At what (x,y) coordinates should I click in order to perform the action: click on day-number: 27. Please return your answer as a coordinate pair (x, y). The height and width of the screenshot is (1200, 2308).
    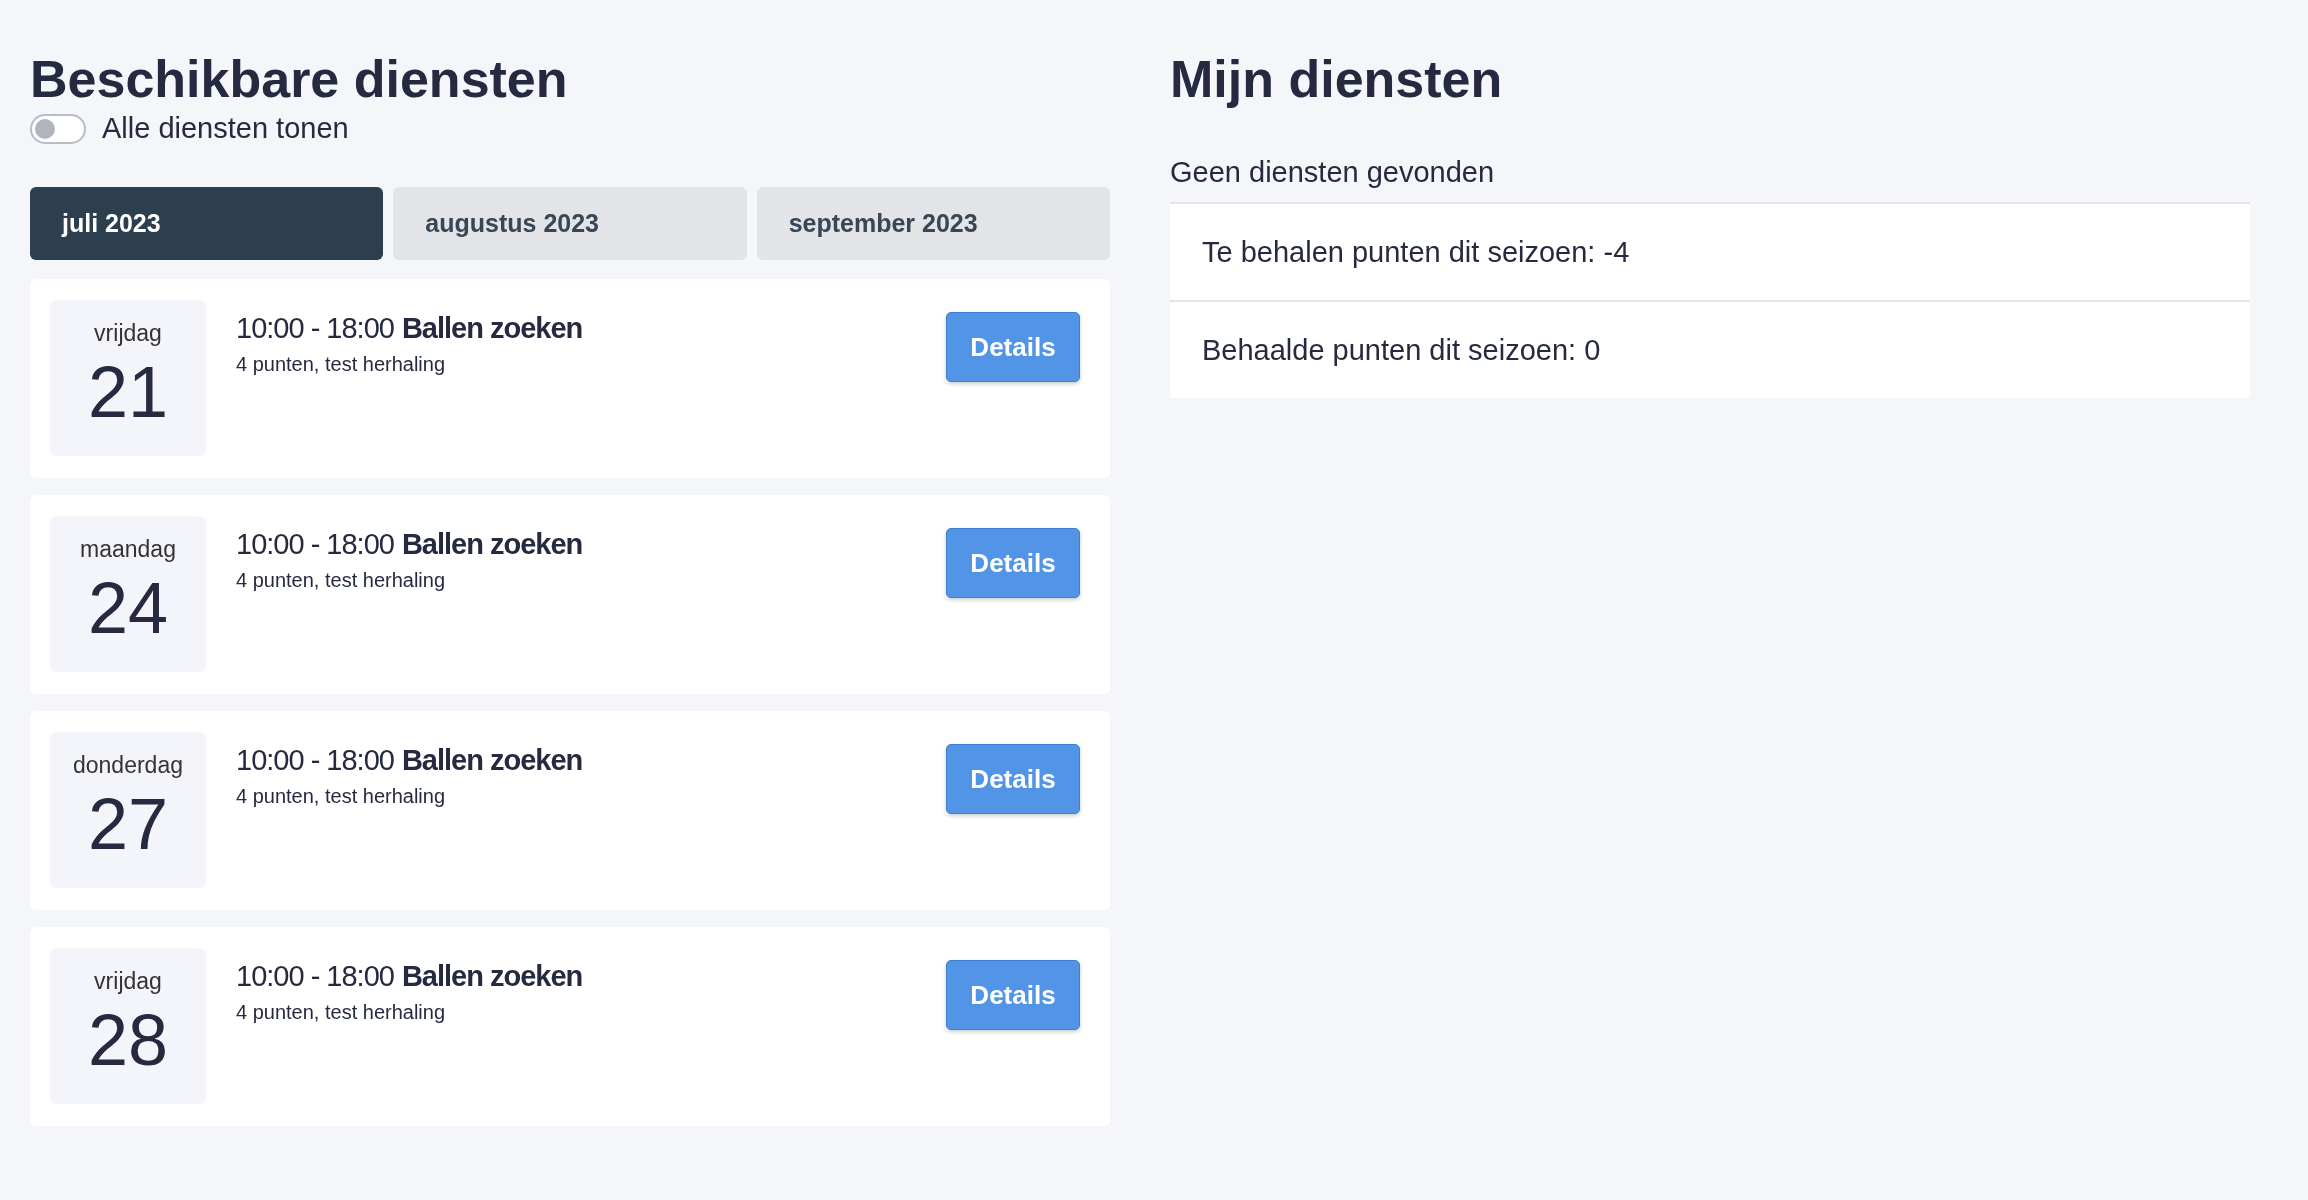
    Looking at the image, I should click on (128, 824).